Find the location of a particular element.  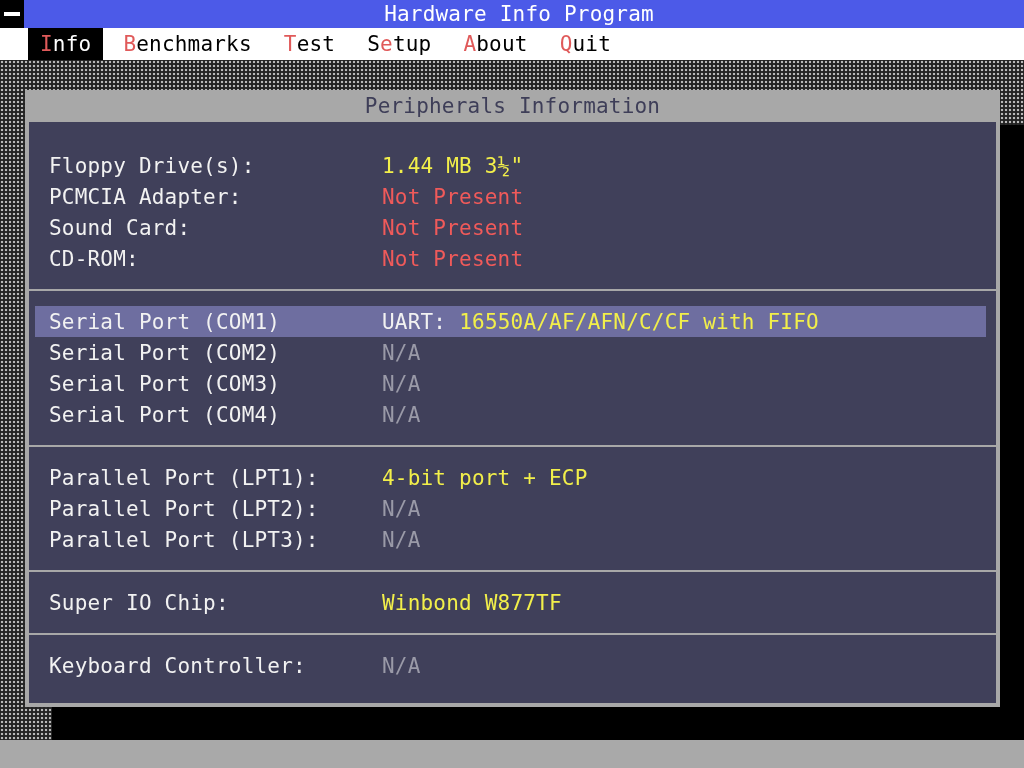

field-value: 4-bit port + ECP is located at coordinates (485, 477).